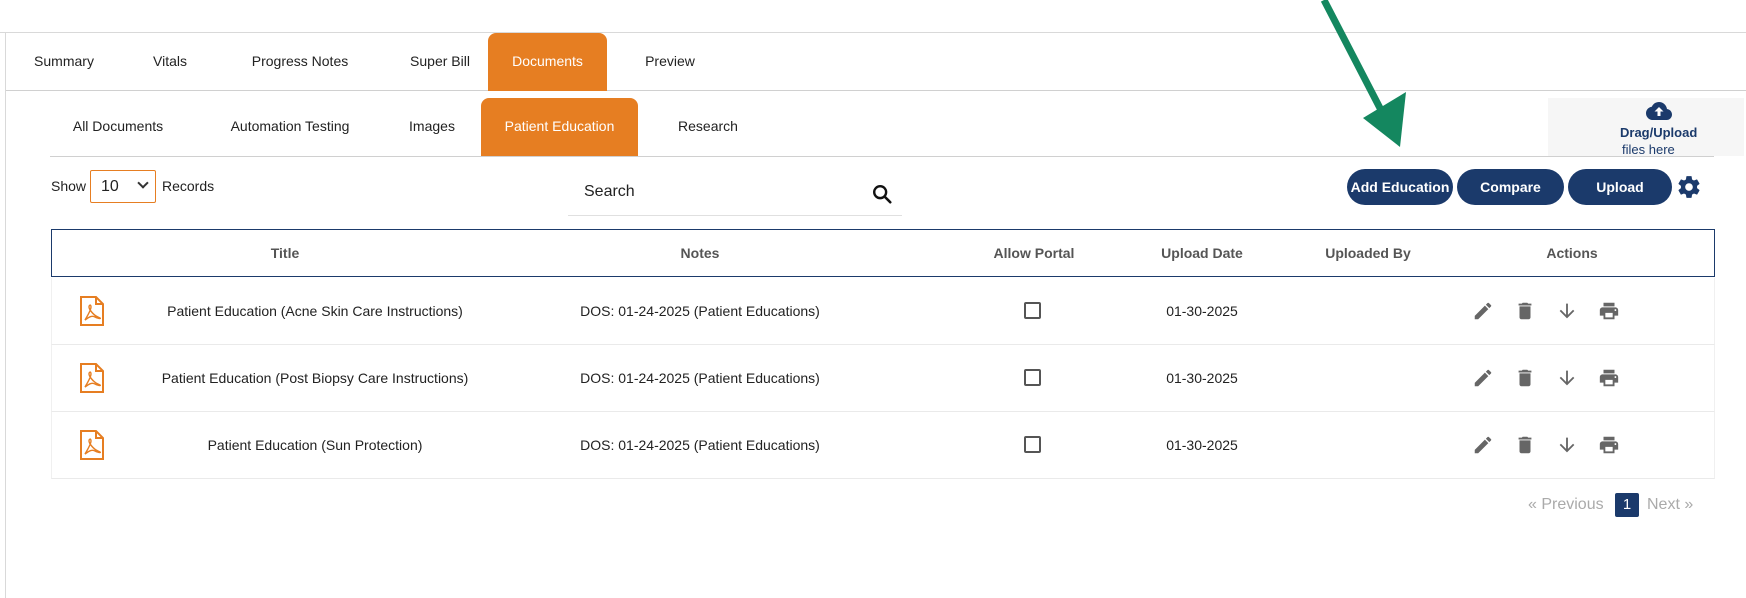 This screenshot has width=1746, height=598. Describe the element at coordinates (123, 186) in the screenshot. I see `records-per-page-select: 10` at that location.